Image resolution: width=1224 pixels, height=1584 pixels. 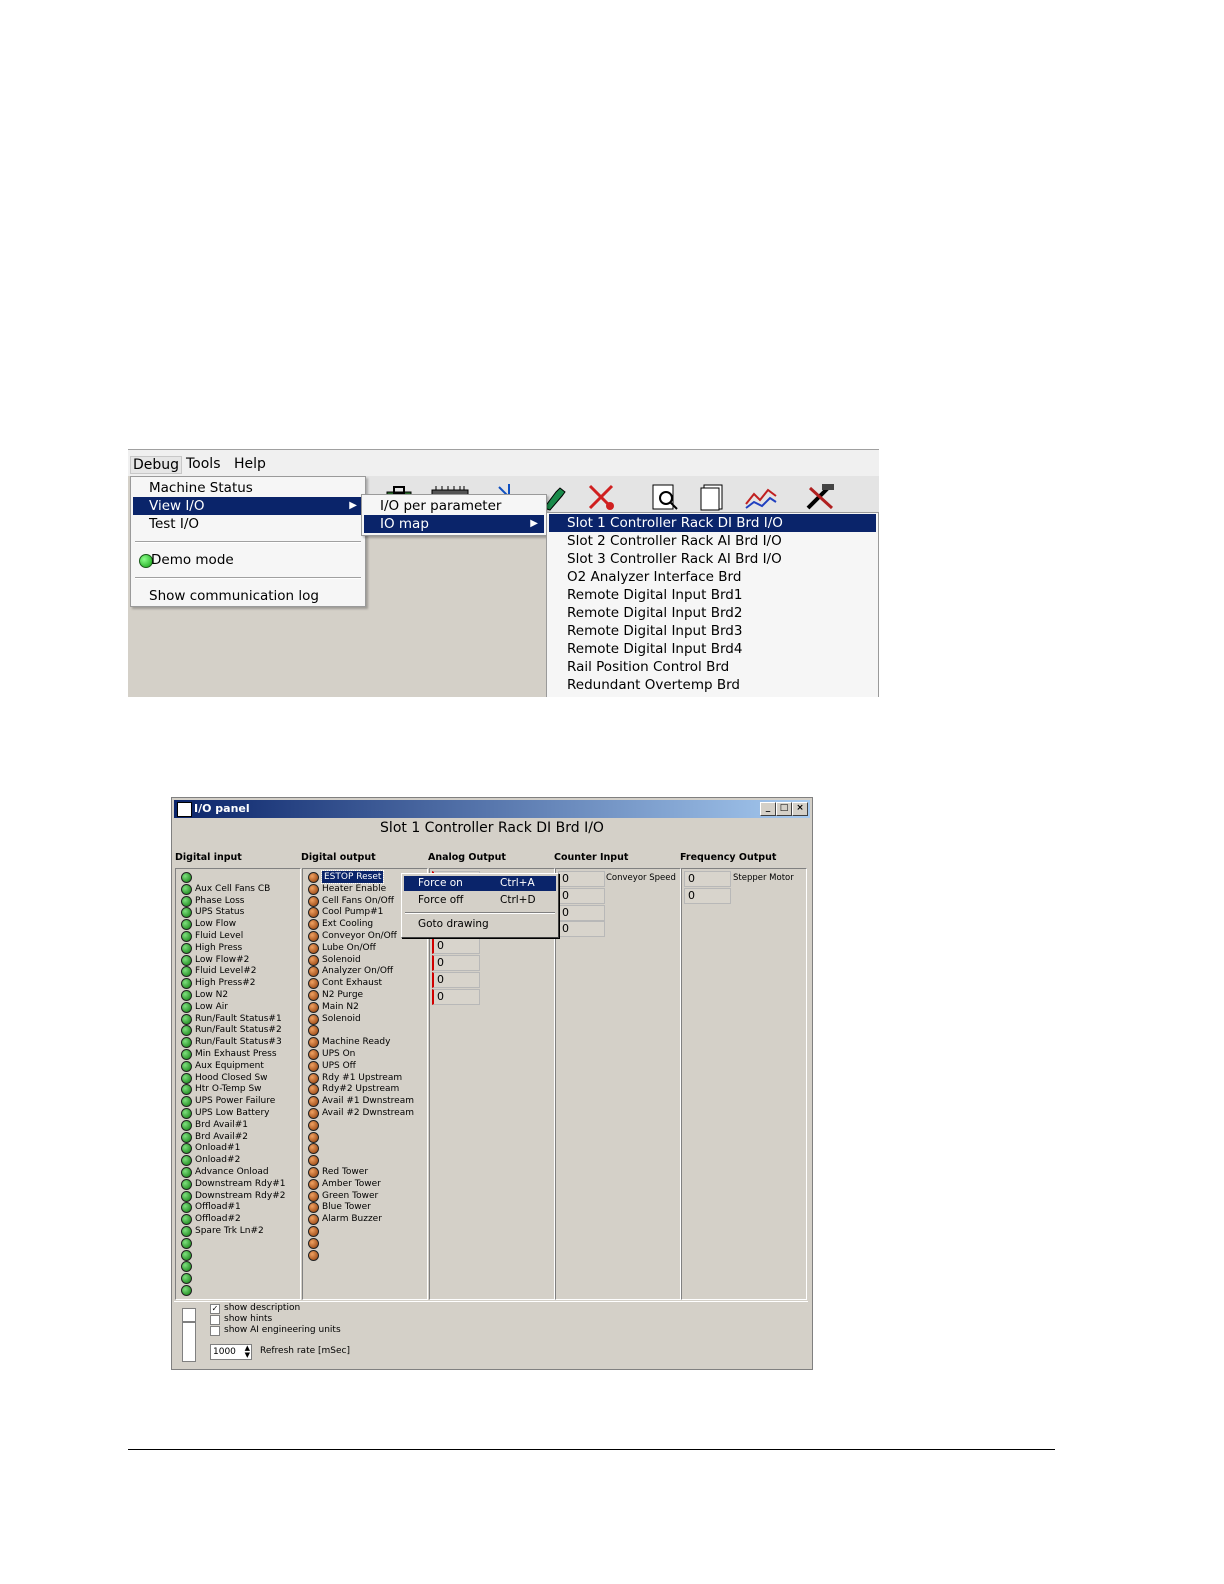 What do you see at coordinates (215, 1331) in the screenshot?
I see `show-ai-units-checkbox` at bounding box center [215, 1331].